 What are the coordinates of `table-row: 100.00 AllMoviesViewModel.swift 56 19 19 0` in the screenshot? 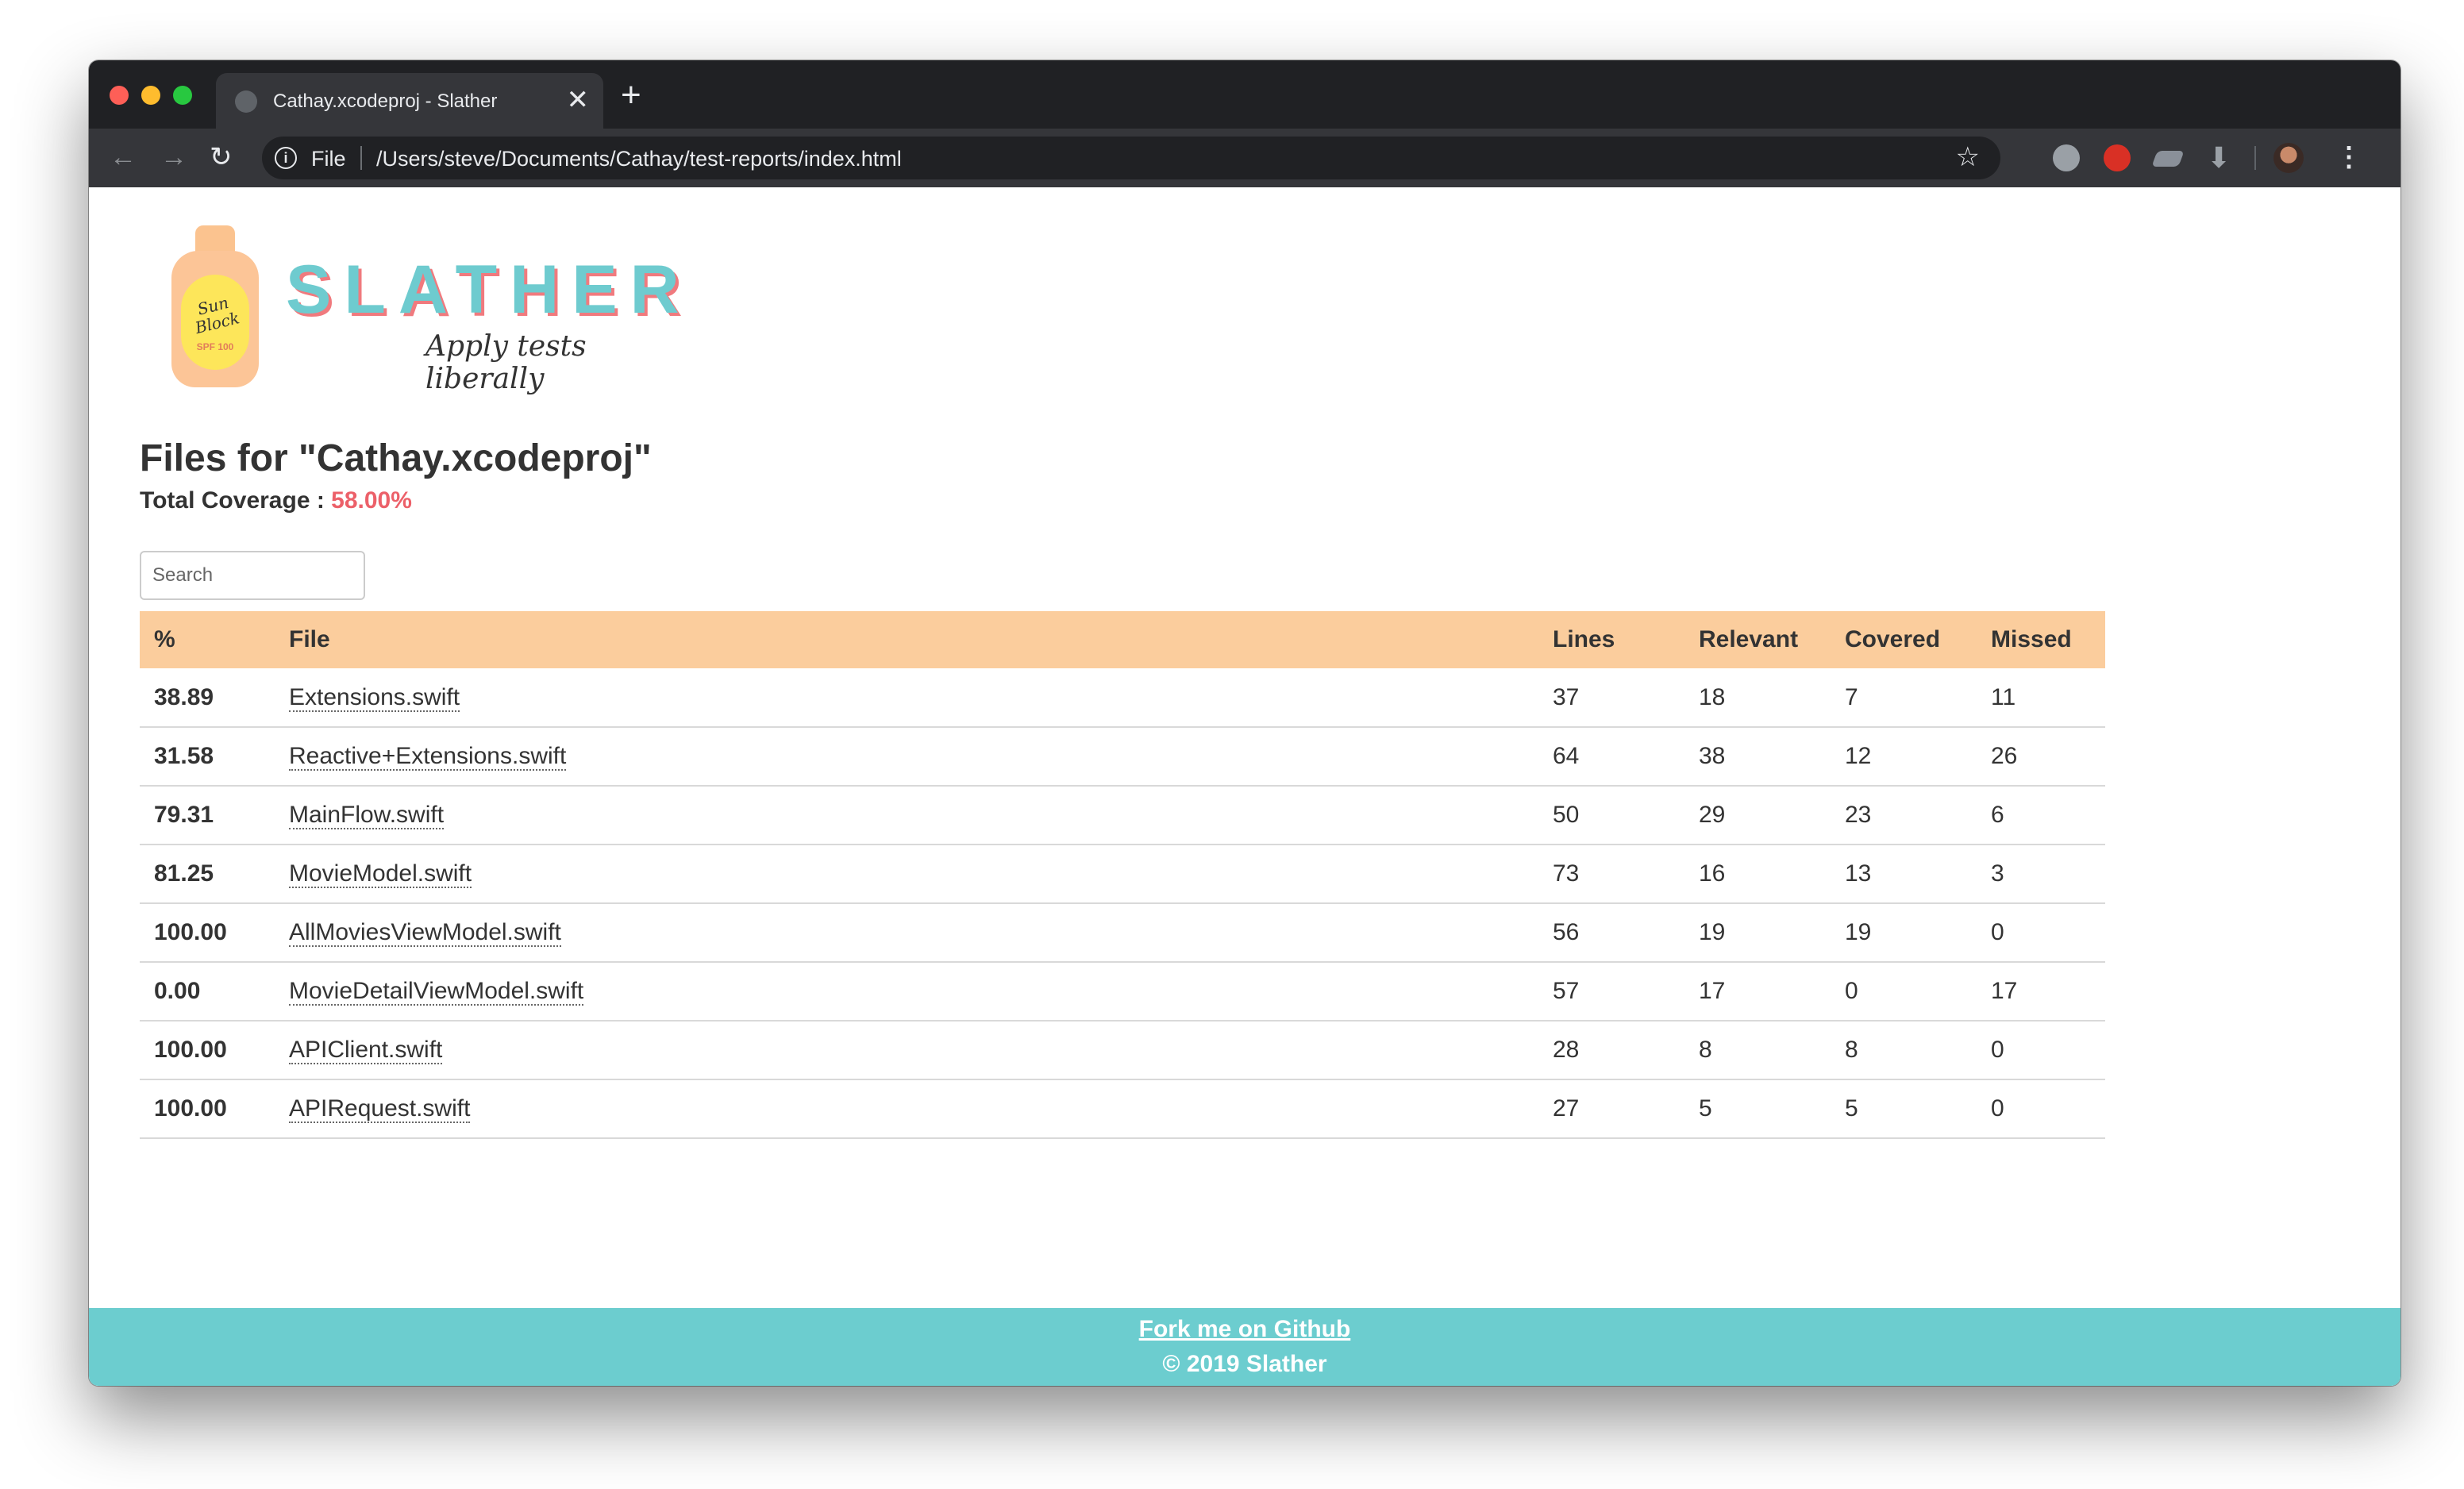 It's located at (1122, 933).